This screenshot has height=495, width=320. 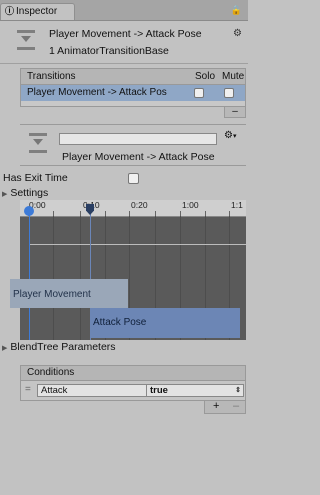 What do you see at coordinates (109, 51) in the screenshot?
I see `header-subtitle: 1 AnimatorTransitionBase` at bounding box center [109, 51].